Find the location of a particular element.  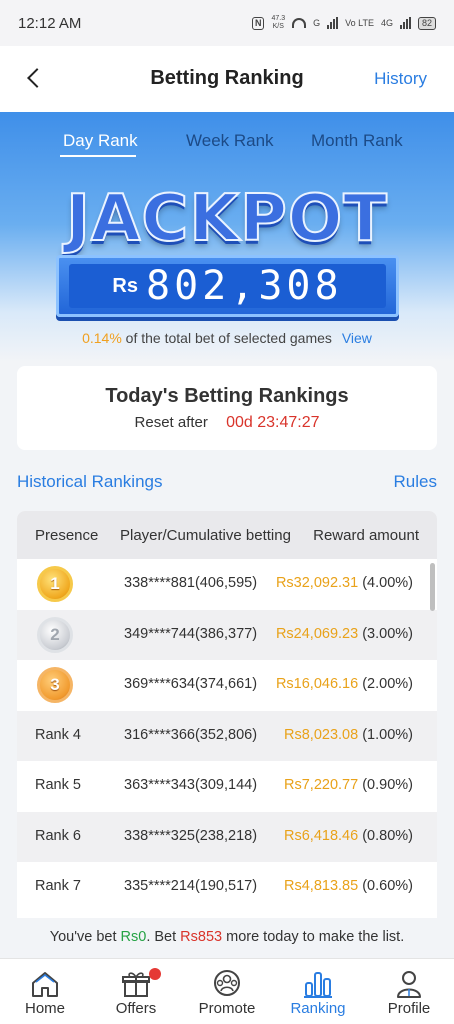

reward-amount: Rs32,092.31 is located at coordinates (317, 583).